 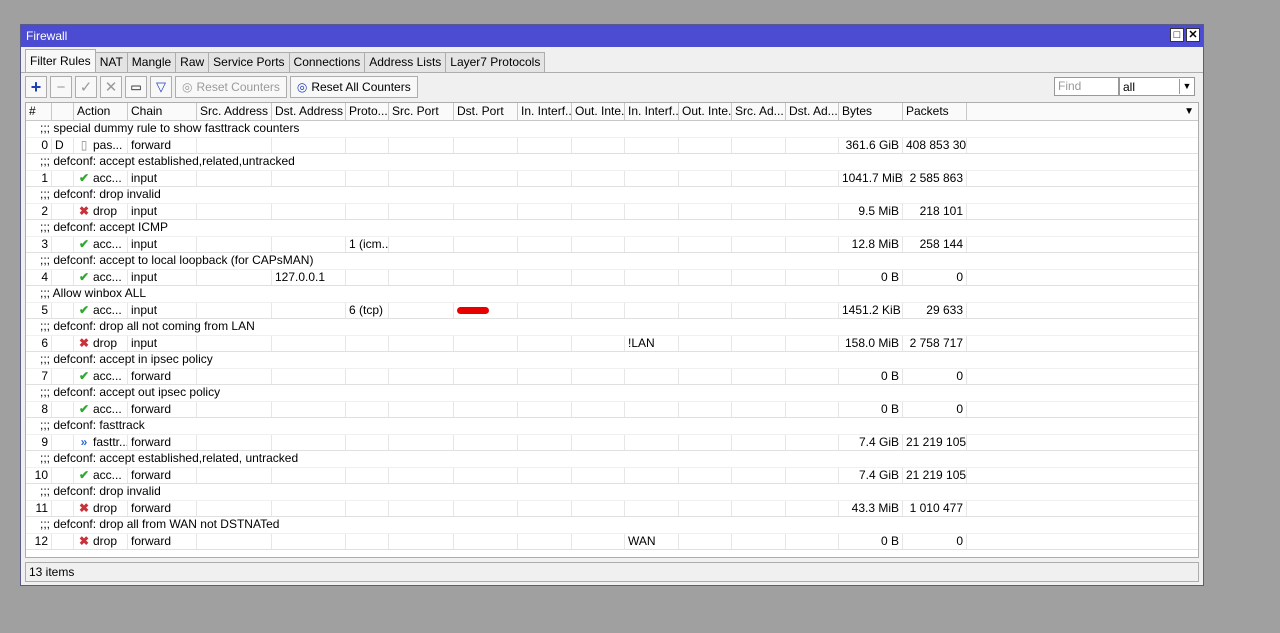 What do you see at coordinates (612, 393) in the screenshot?
I see `rule-comment: ;;; defconf: accept out ipsec policy` at bounding box center [612, 393].